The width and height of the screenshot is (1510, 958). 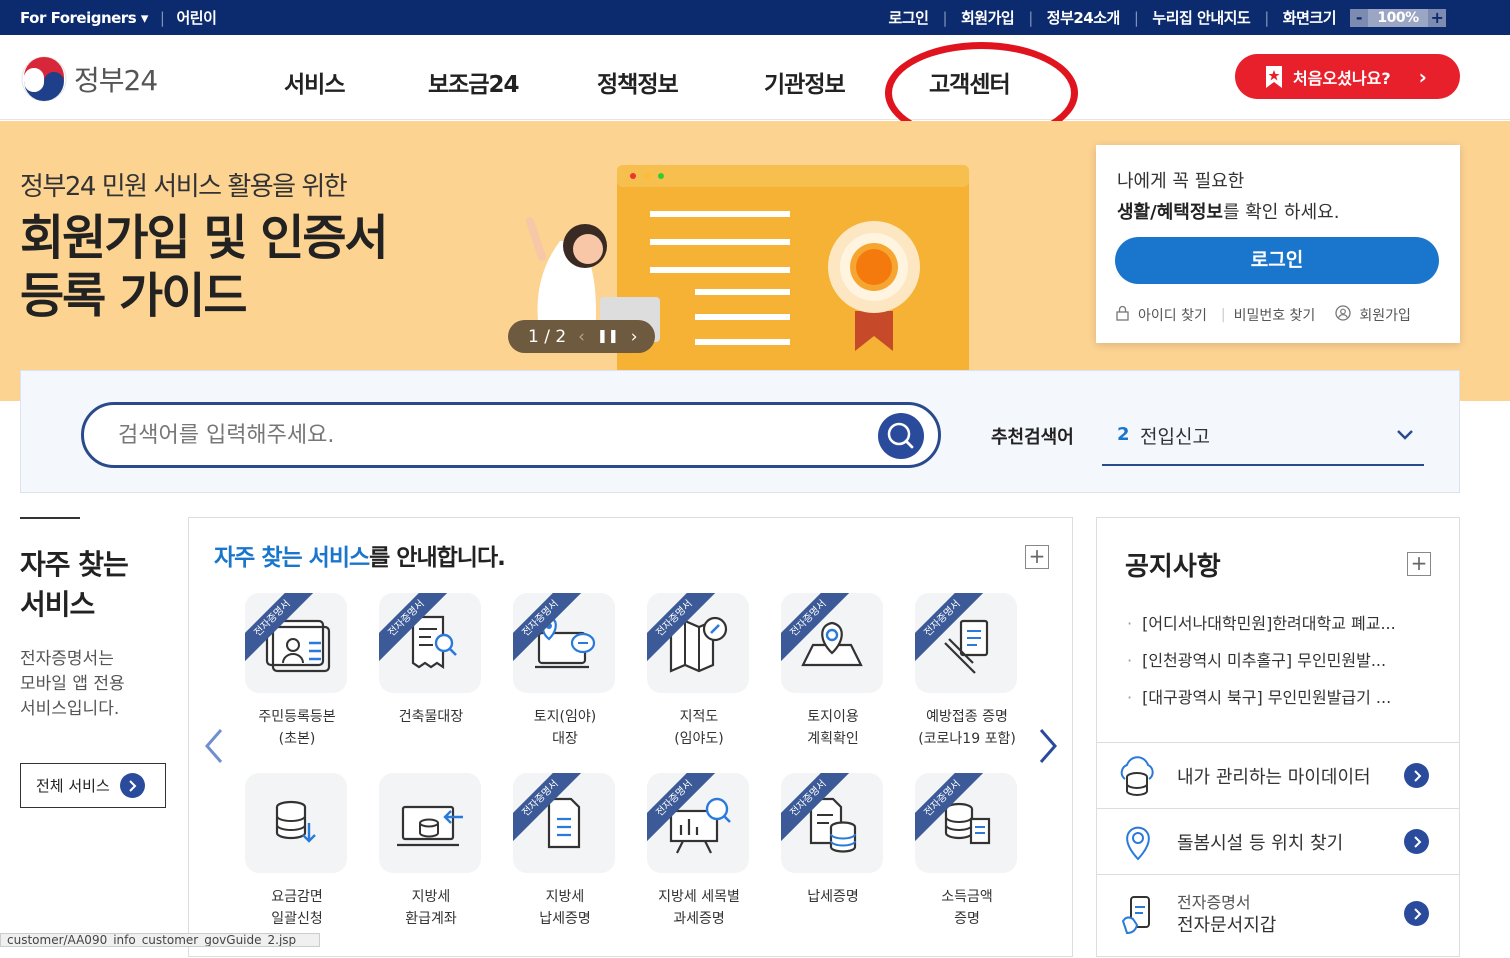 What do you see at coordinates (1175, 435) in the screenshot?
I see `recommended-keyword: 전입신고` at bounding box center [1175, 435].